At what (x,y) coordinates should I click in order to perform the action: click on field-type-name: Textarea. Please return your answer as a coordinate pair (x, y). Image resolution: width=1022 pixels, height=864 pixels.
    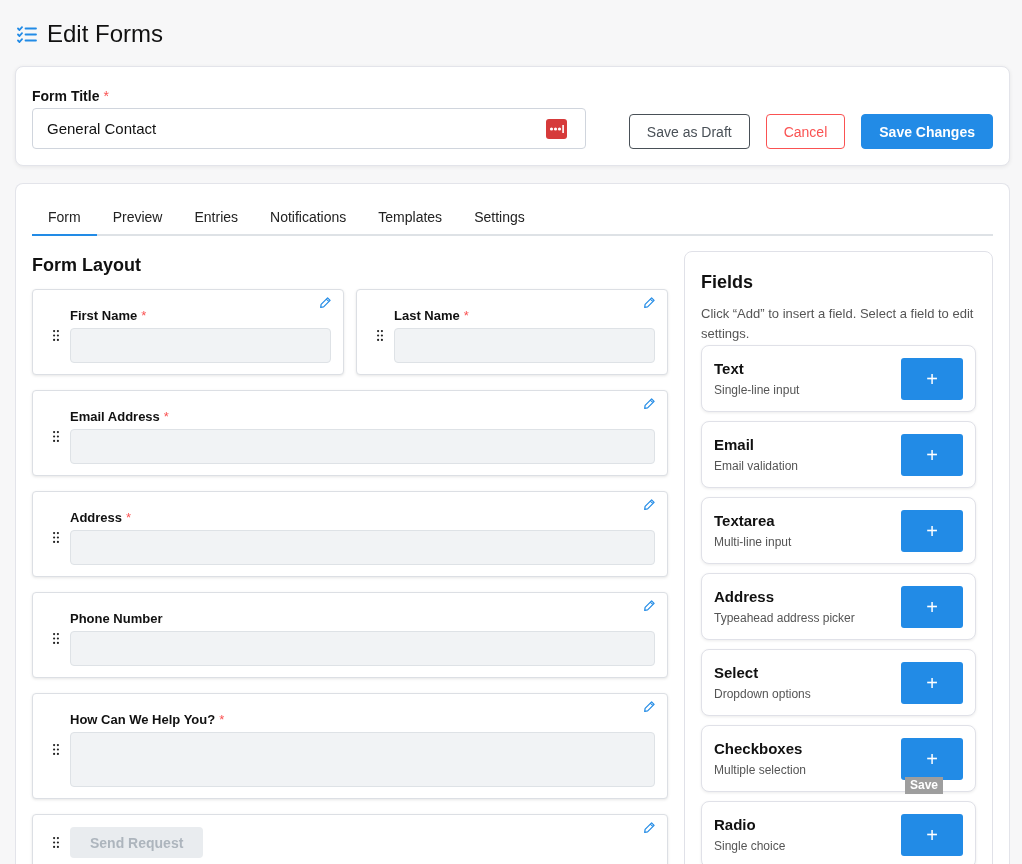
    Looking at the image, I should click on (745, 521).